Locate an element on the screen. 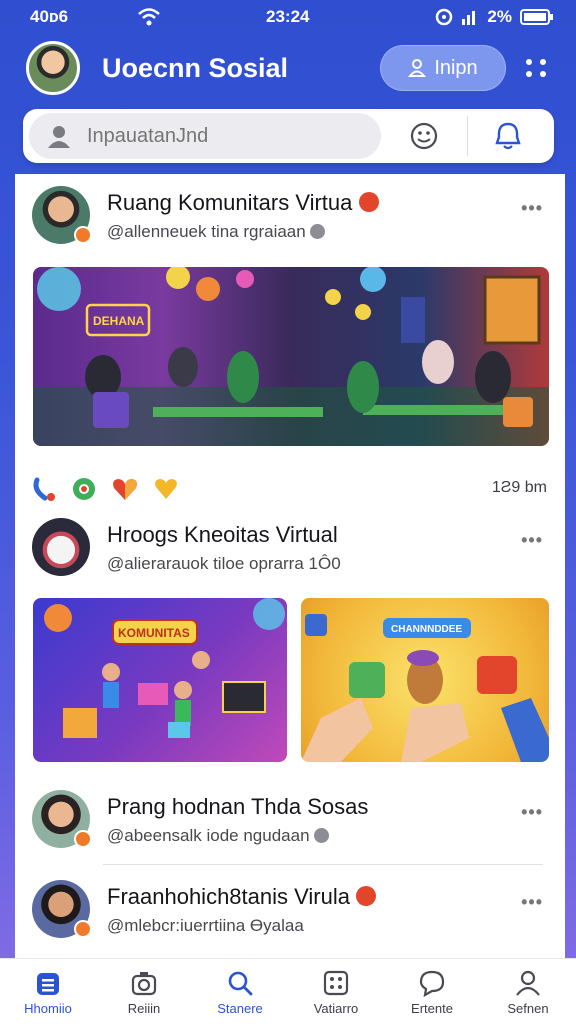 The height and width of the screenshot is (1024, 576). post-reactions is located at coordinates (105, 489).